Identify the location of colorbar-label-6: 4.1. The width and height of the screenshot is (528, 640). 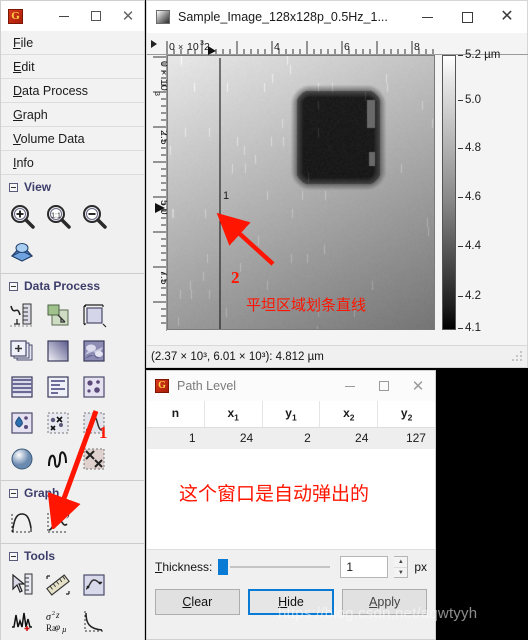
(473, 328).